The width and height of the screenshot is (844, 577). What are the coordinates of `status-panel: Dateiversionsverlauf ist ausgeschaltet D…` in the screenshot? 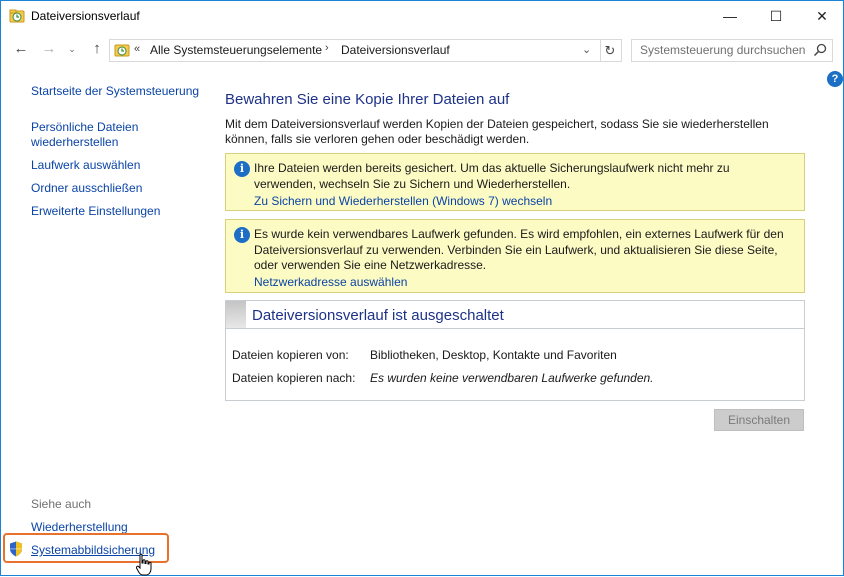 It's located at (515, 350).